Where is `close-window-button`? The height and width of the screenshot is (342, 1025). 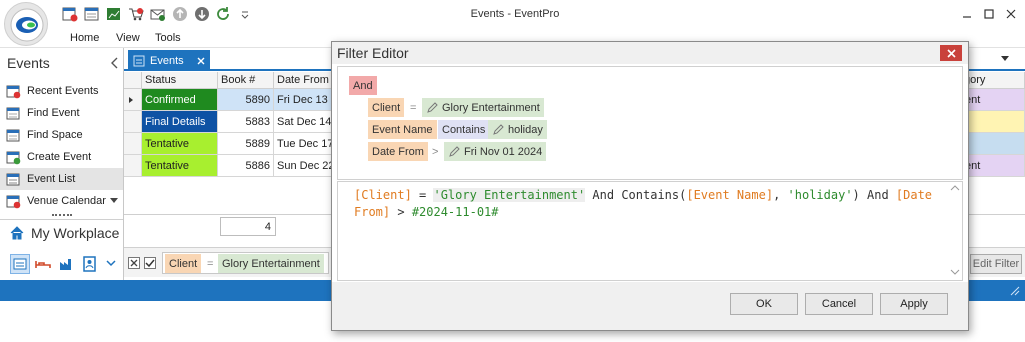 close-window-button is located at coordinates (1011, 14).